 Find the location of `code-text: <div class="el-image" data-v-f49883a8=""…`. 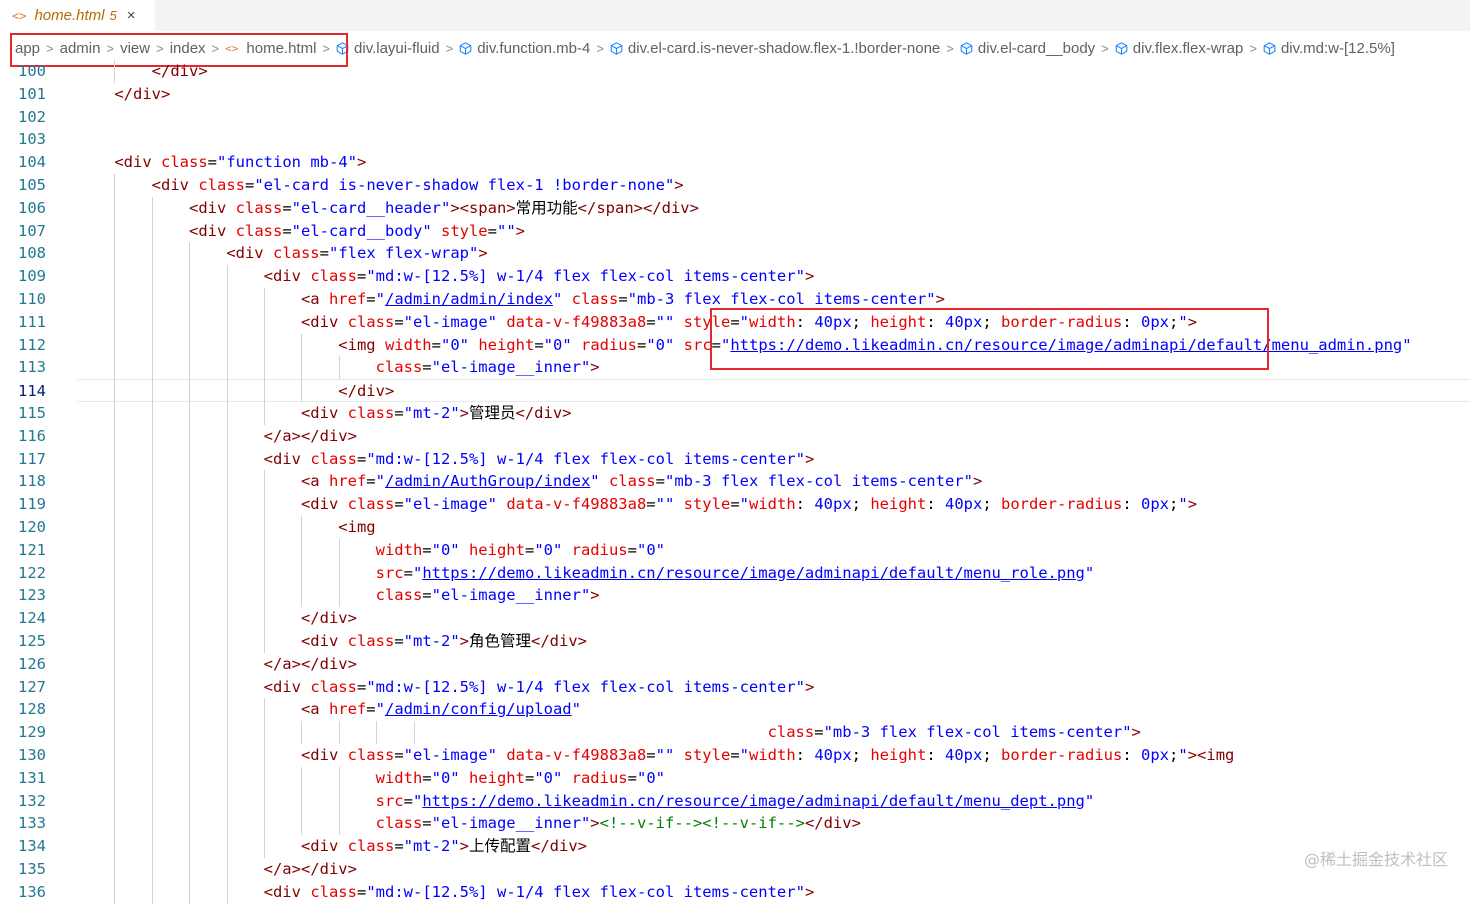

code-text: <div class="el-image" data-v-f49883a8=""… is located at coordinates (637, 504).